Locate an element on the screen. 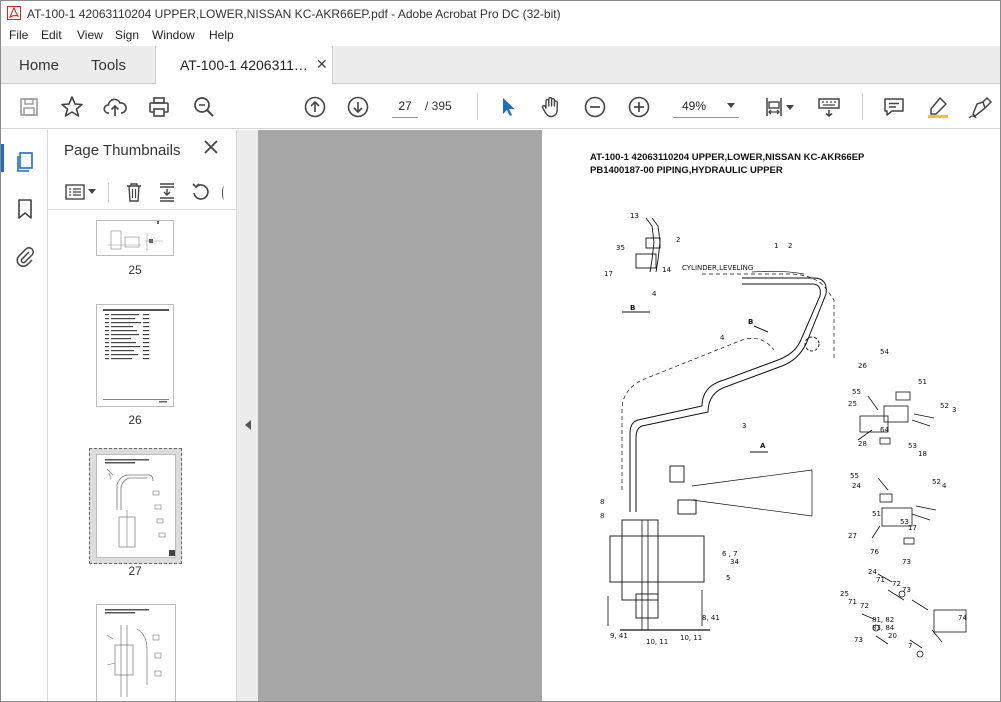  part-callout: 72 is located at coordinates (896, 584).